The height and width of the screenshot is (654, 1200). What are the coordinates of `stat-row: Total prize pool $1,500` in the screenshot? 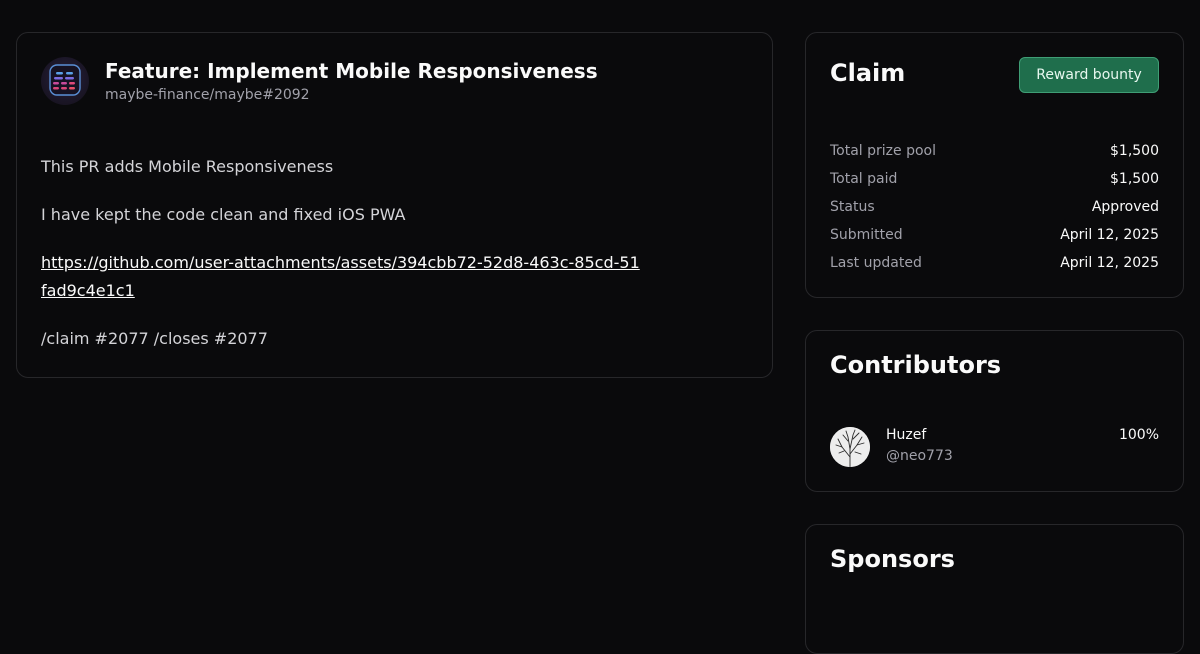 It's located at (994, 151).